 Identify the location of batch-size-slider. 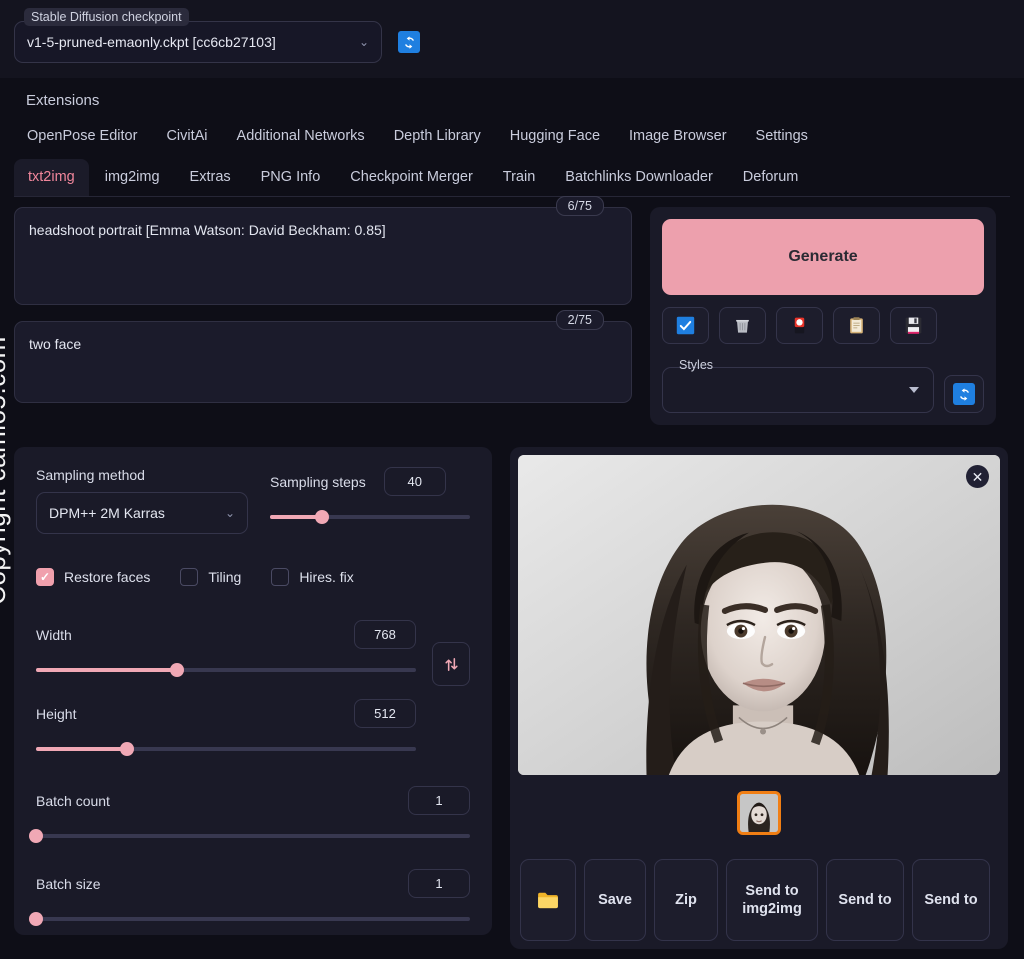
(249, 919).